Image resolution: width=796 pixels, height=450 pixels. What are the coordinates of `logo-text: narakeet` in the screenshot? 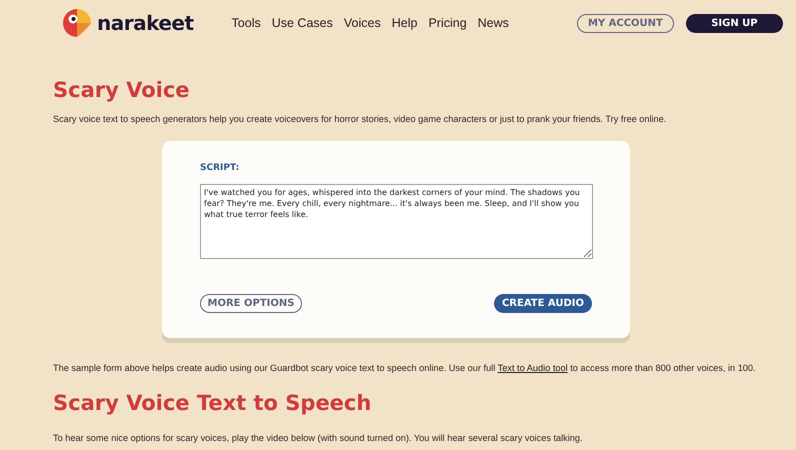 It's located at (145, 22).